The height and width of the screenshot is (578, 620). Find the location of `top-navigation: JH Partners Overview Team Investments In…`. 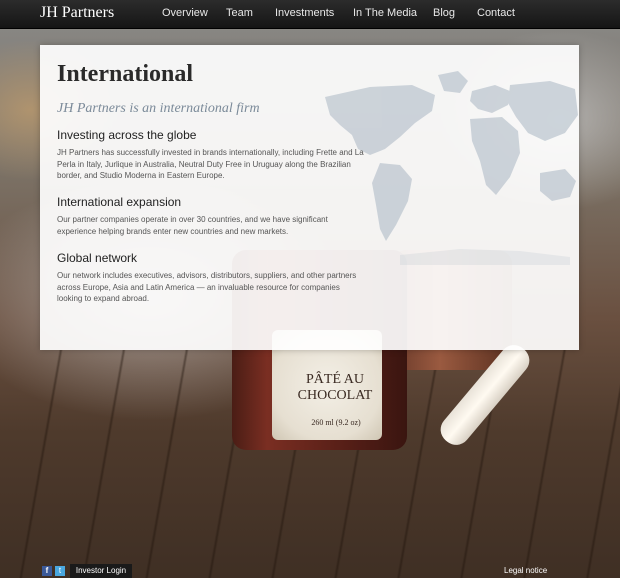

top-navigation: JH Partners Overview Team Investments In… is located at coordinates (310, 14).